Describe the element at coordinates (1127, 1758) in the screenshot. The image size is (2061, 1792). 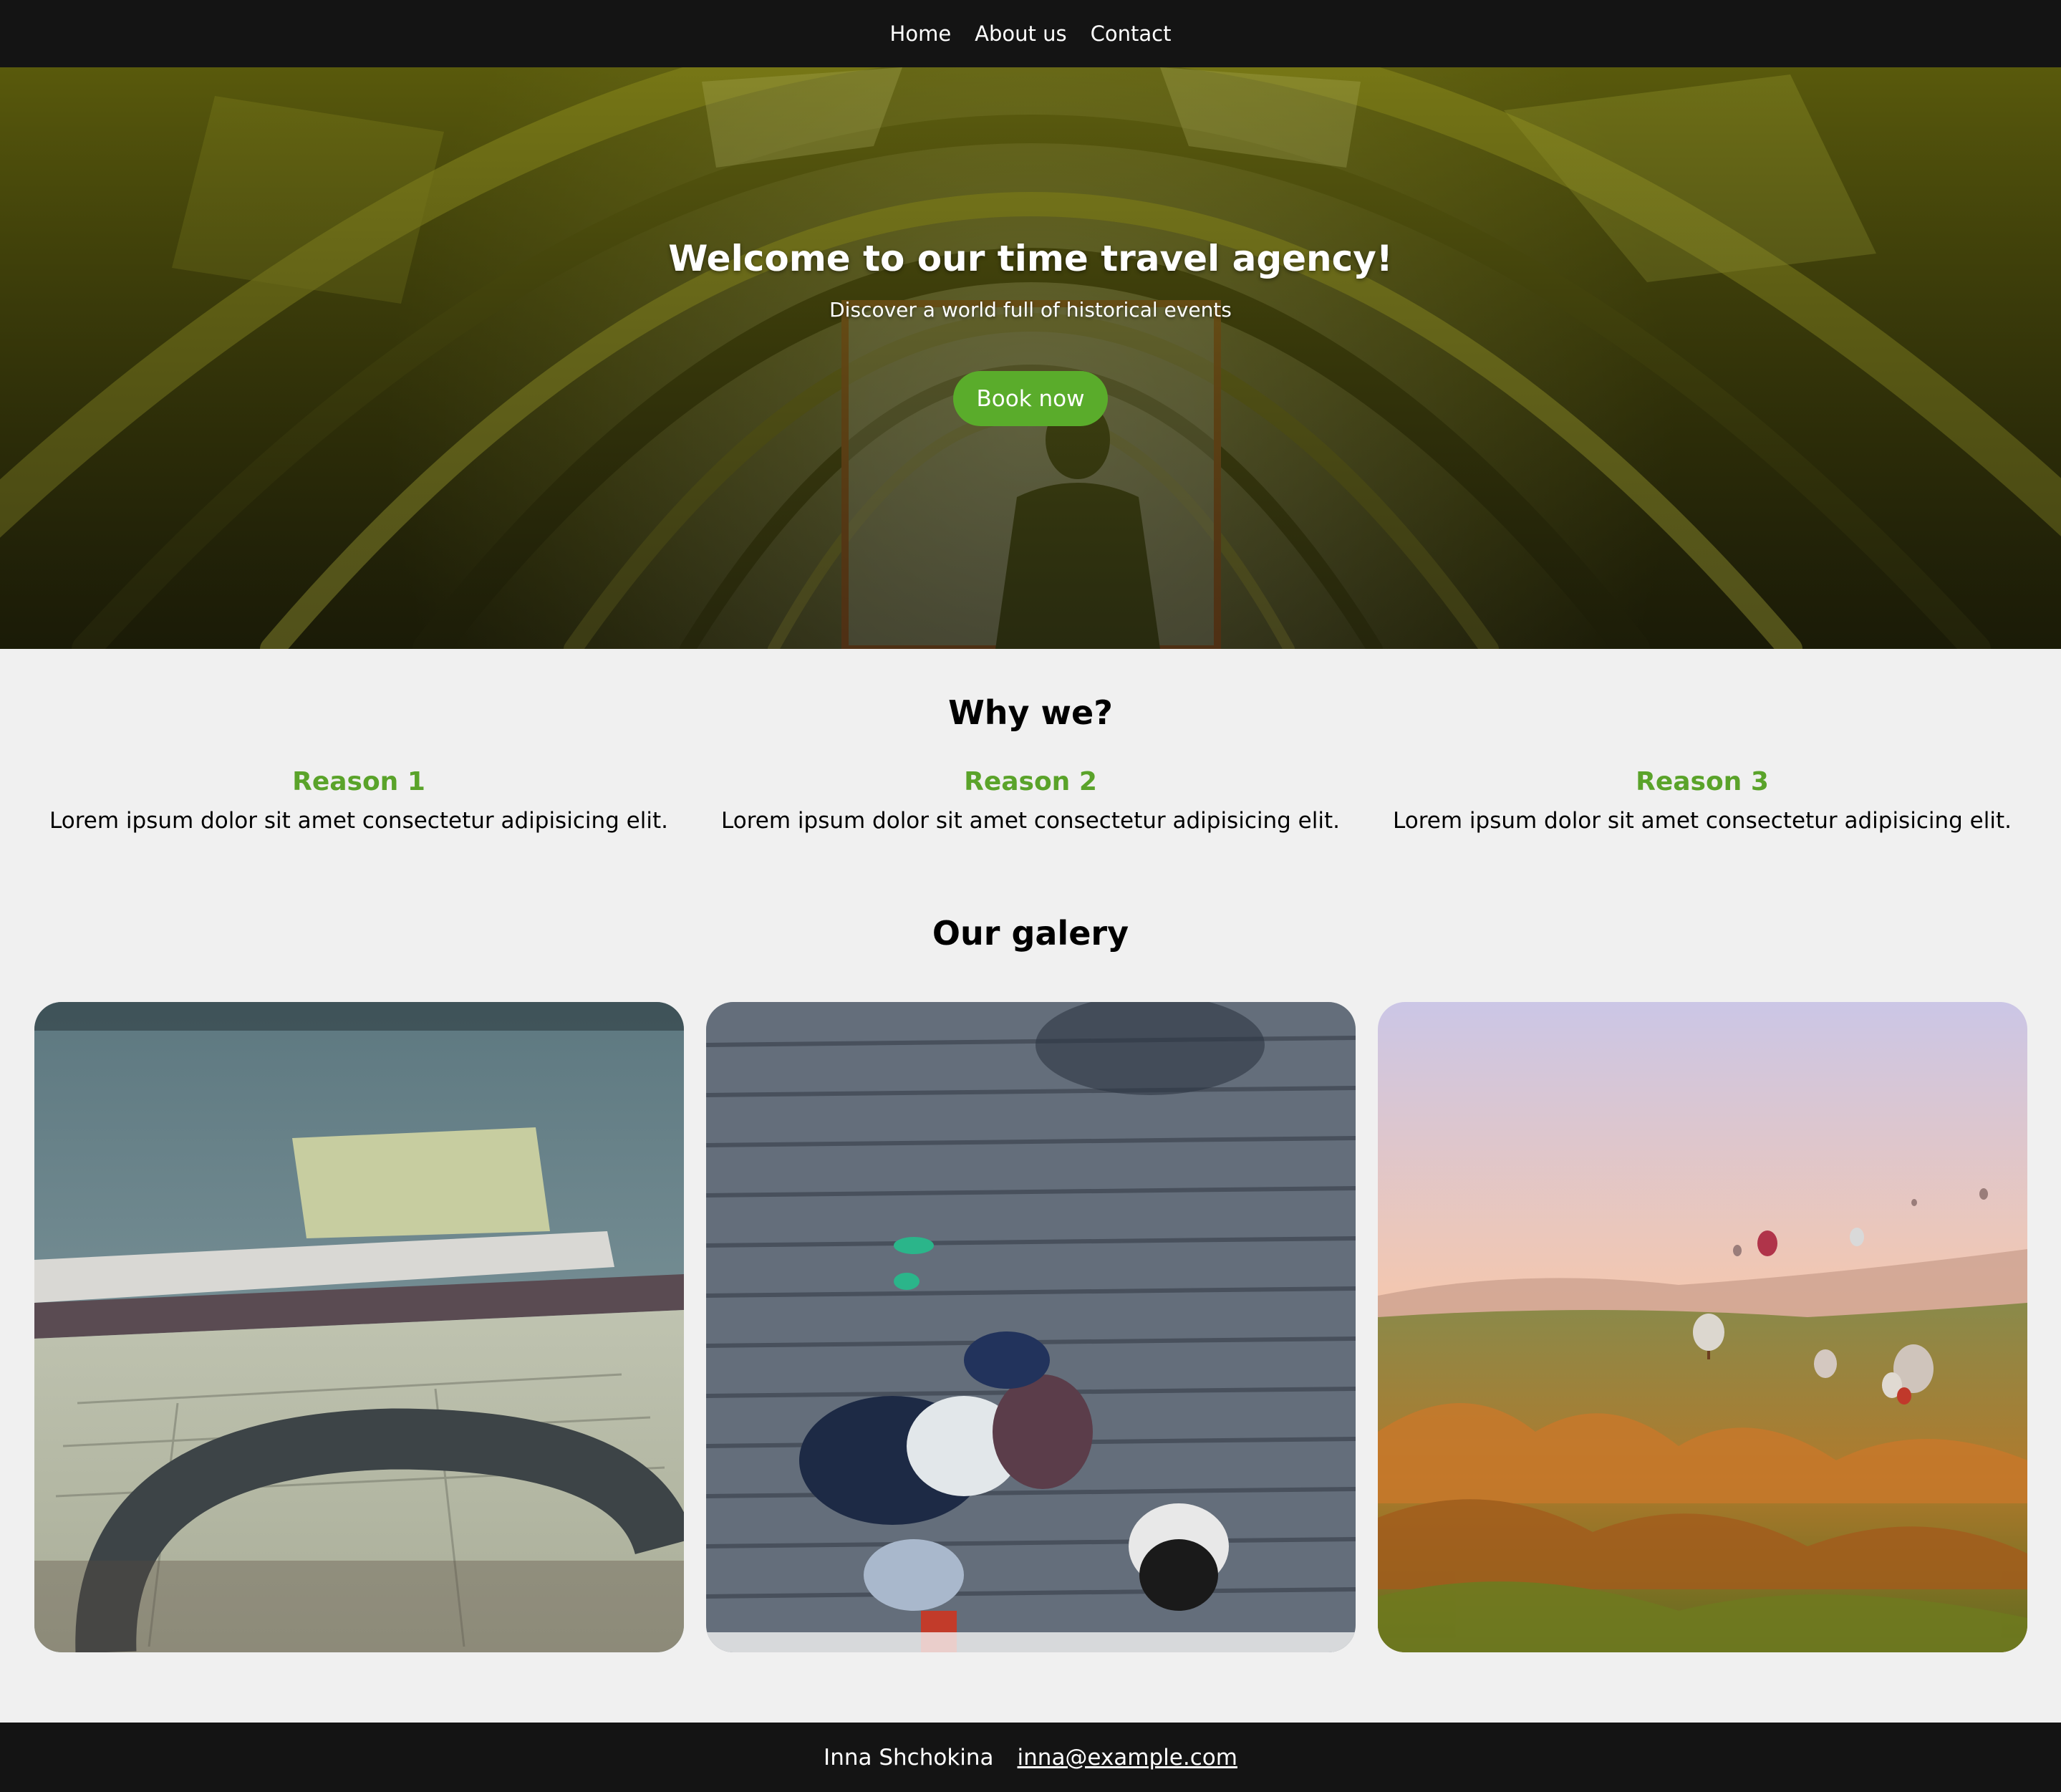
I see `footer-email-link: inna@example.com` at that location.